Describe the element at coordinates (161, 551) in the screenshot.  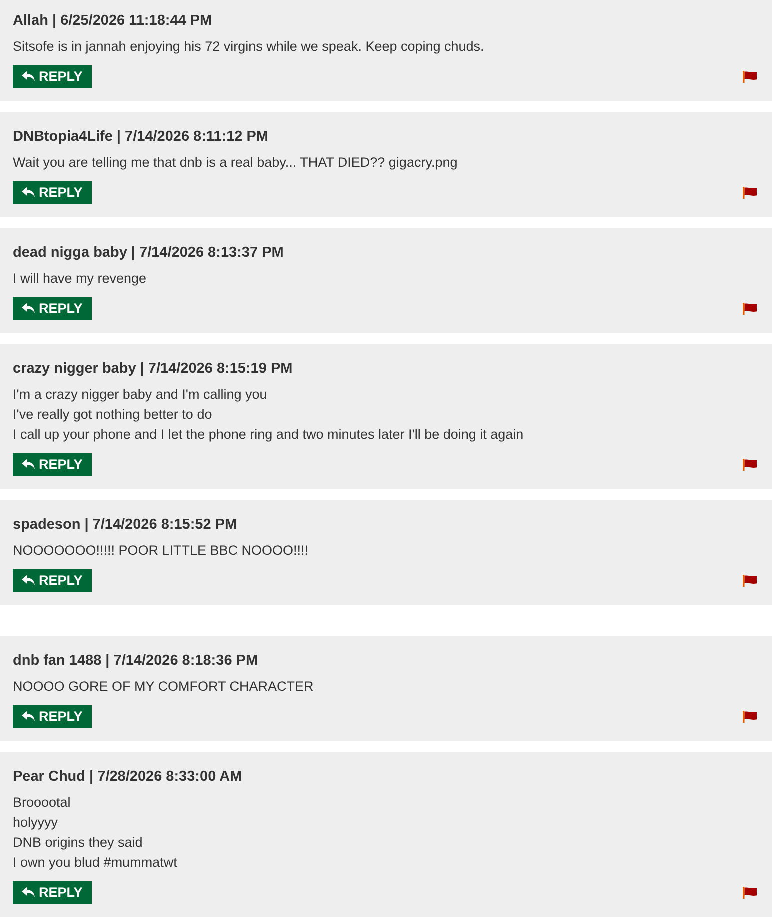
I see `comment-text: NOOOOOOO!!!!! POOR LITTLE BBC NOOOO!!!!` at that location.